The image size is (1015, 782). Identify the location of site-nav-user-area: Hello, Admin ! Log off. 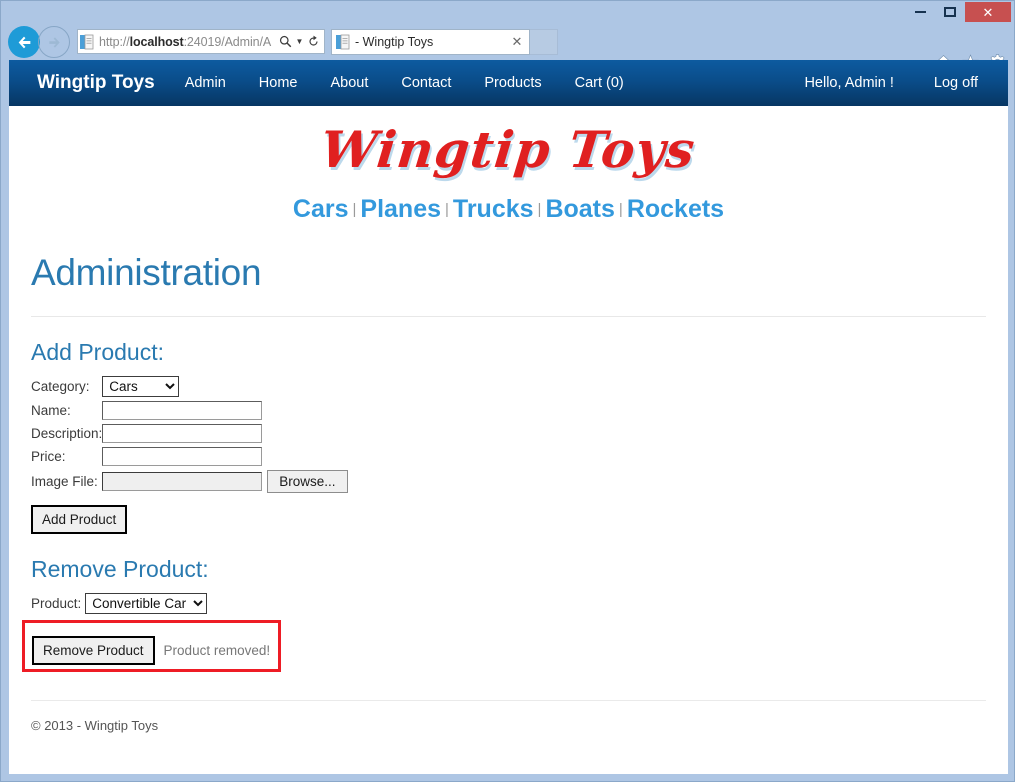
(891, 83).